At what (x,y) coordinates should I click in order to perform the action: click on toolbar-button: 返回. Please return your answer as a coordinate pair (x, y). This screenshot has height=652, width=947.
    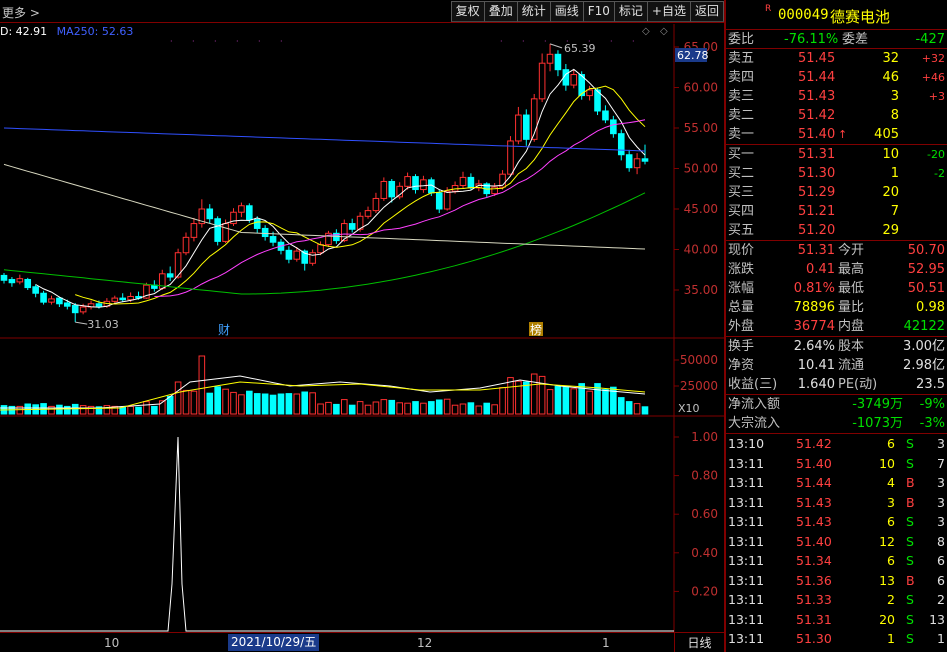
    Looking at the image, I should click on (706, 11).